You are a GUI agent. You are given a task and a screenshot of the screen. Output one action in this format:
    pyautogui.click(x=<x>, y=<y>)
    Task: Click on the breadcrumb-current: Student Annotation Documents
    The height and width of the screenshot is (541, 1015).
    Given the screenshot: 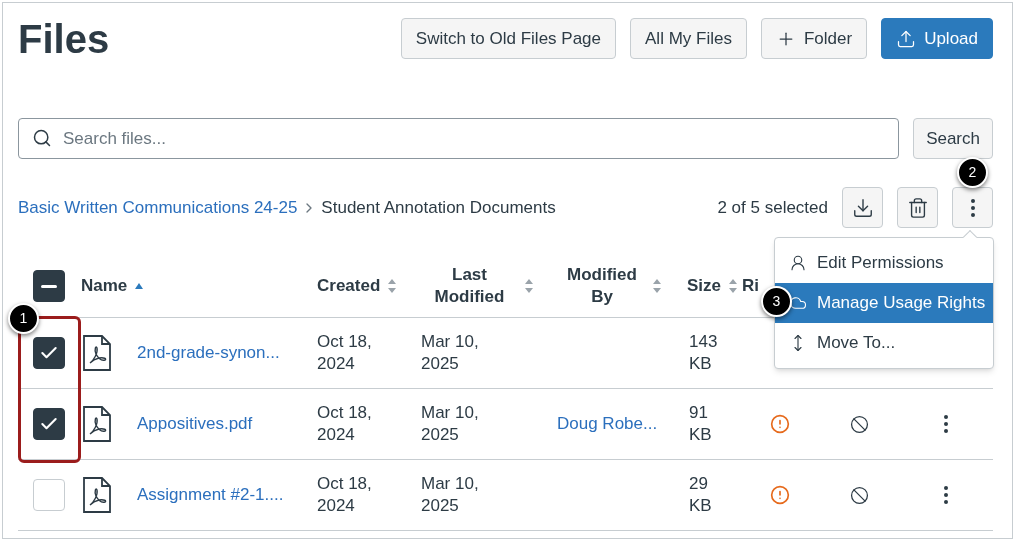 What is the action you would take?
    pyautogui.click(x=438, y=207)
    